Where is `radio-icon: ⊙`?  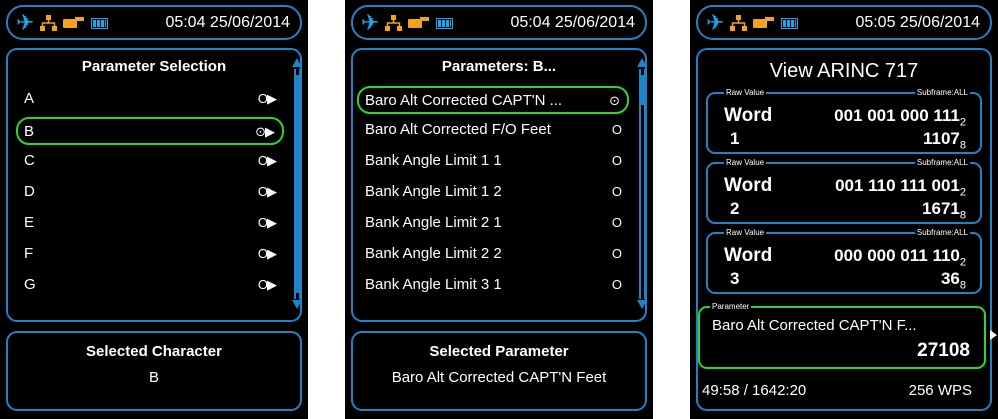 radio-icon: ⊙ is located at coordinates (614, 100).